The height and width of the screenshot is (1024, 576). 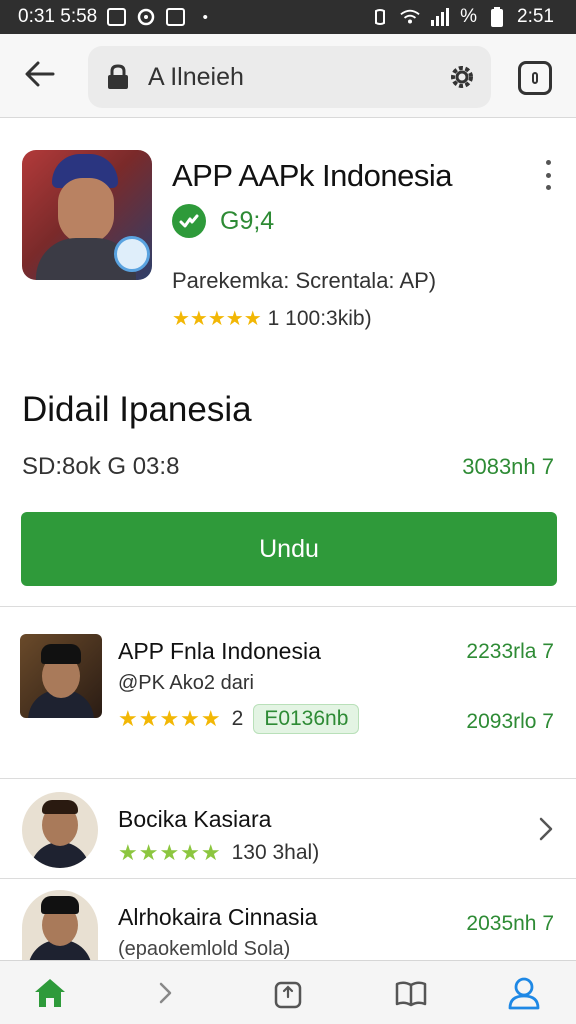 I want to click on status-left: 0:31 5:58 •, so click(x=116, y=17).